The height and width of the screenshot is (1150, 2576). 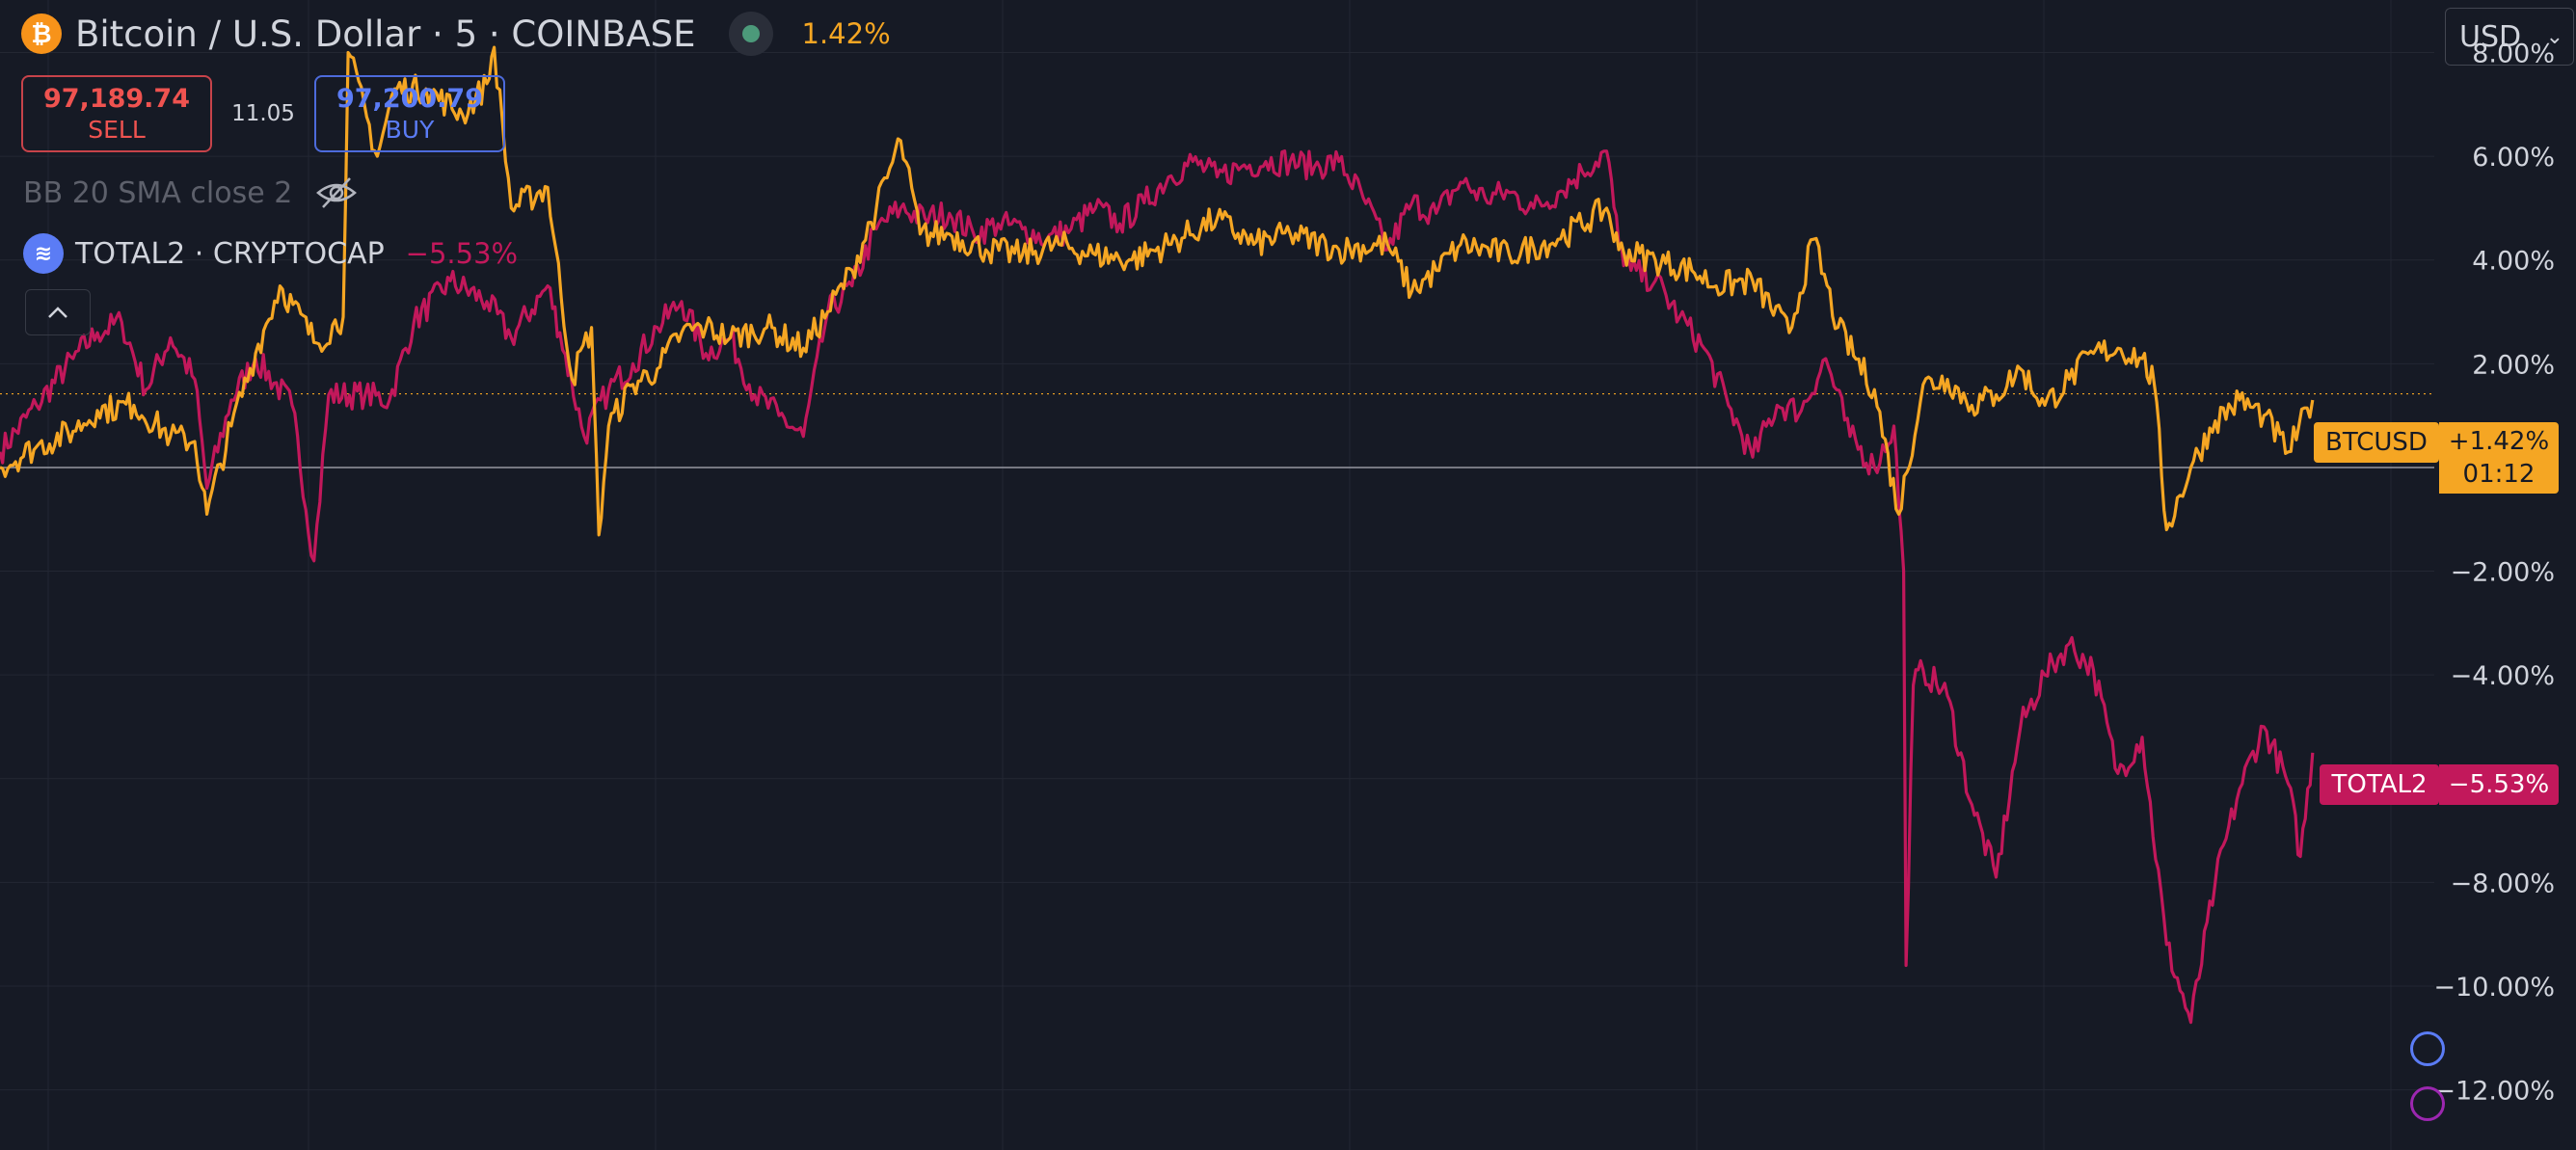 I want to click on btc-countdown: 01:12, so click(x=2499, y=474).